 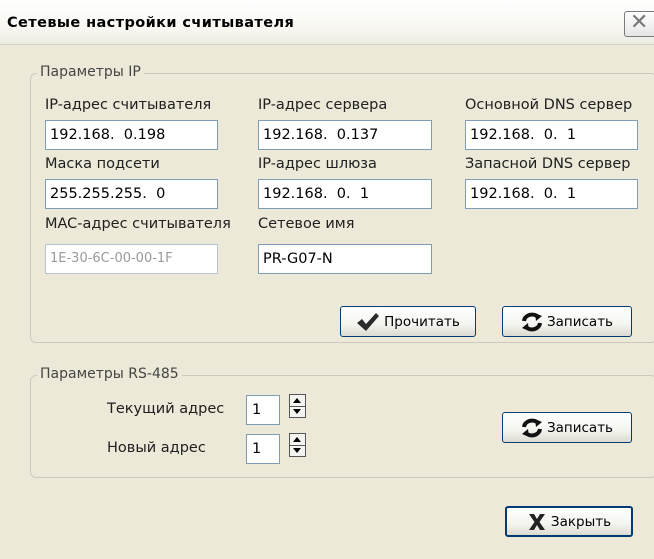 I want to click on reader-ip-label: IP-адрес считывателя, so click(x=128, y=105).